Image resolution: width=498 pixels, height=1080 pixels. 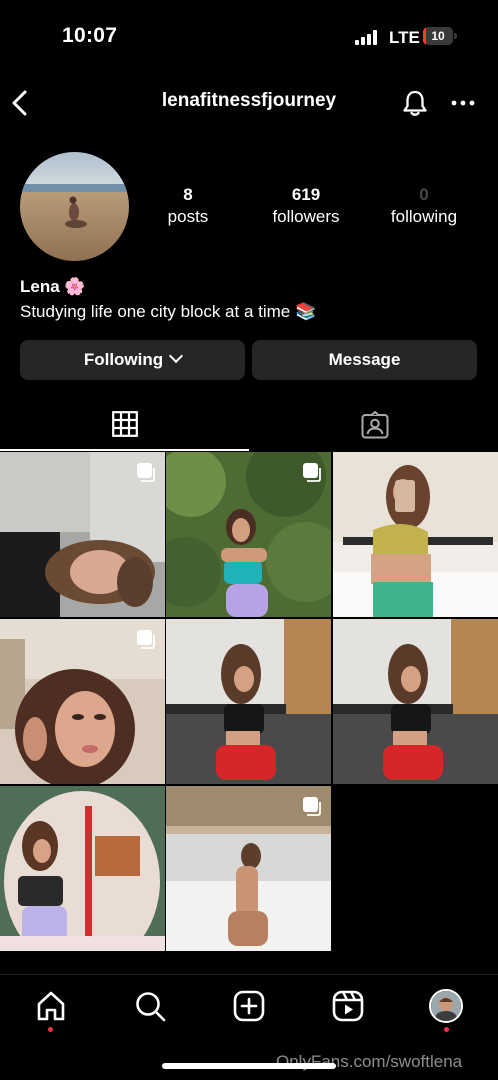 I want to click on search-icon, so click(x=150, y=1006).